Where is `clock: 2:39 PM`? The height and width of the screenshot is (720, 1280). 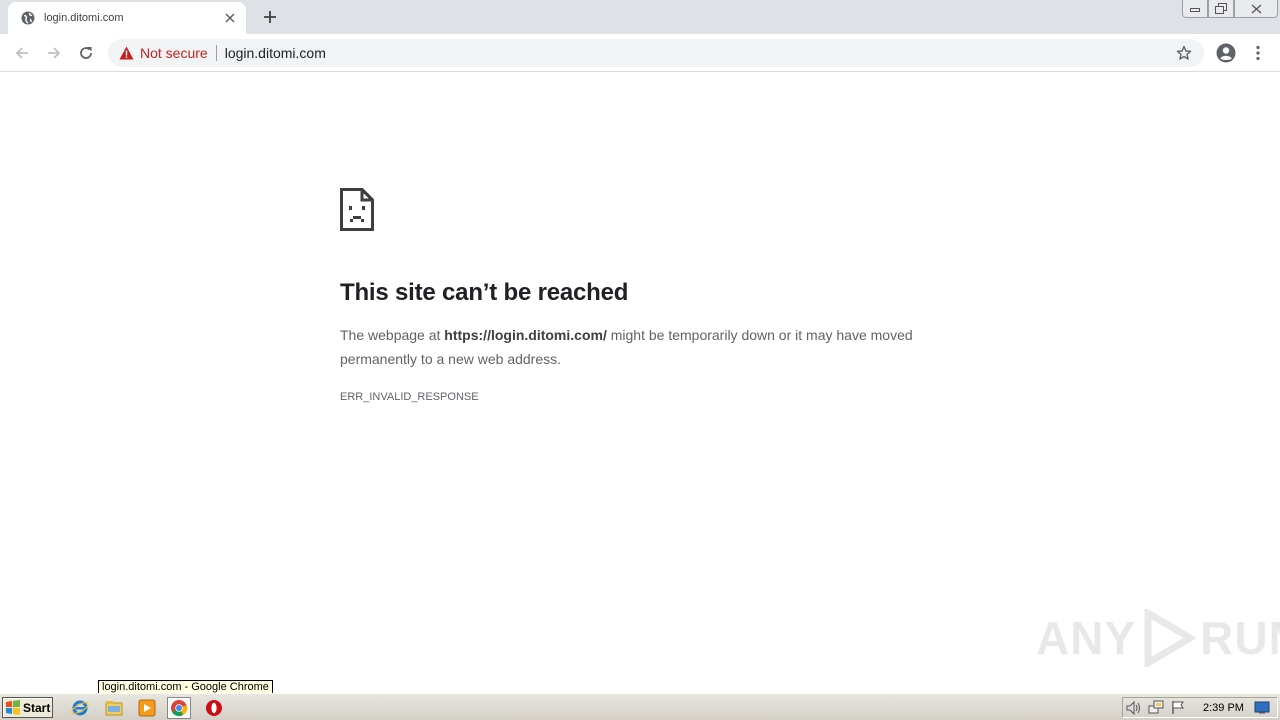
clock: 2:39 PM is located at coordinates (1227, 708).